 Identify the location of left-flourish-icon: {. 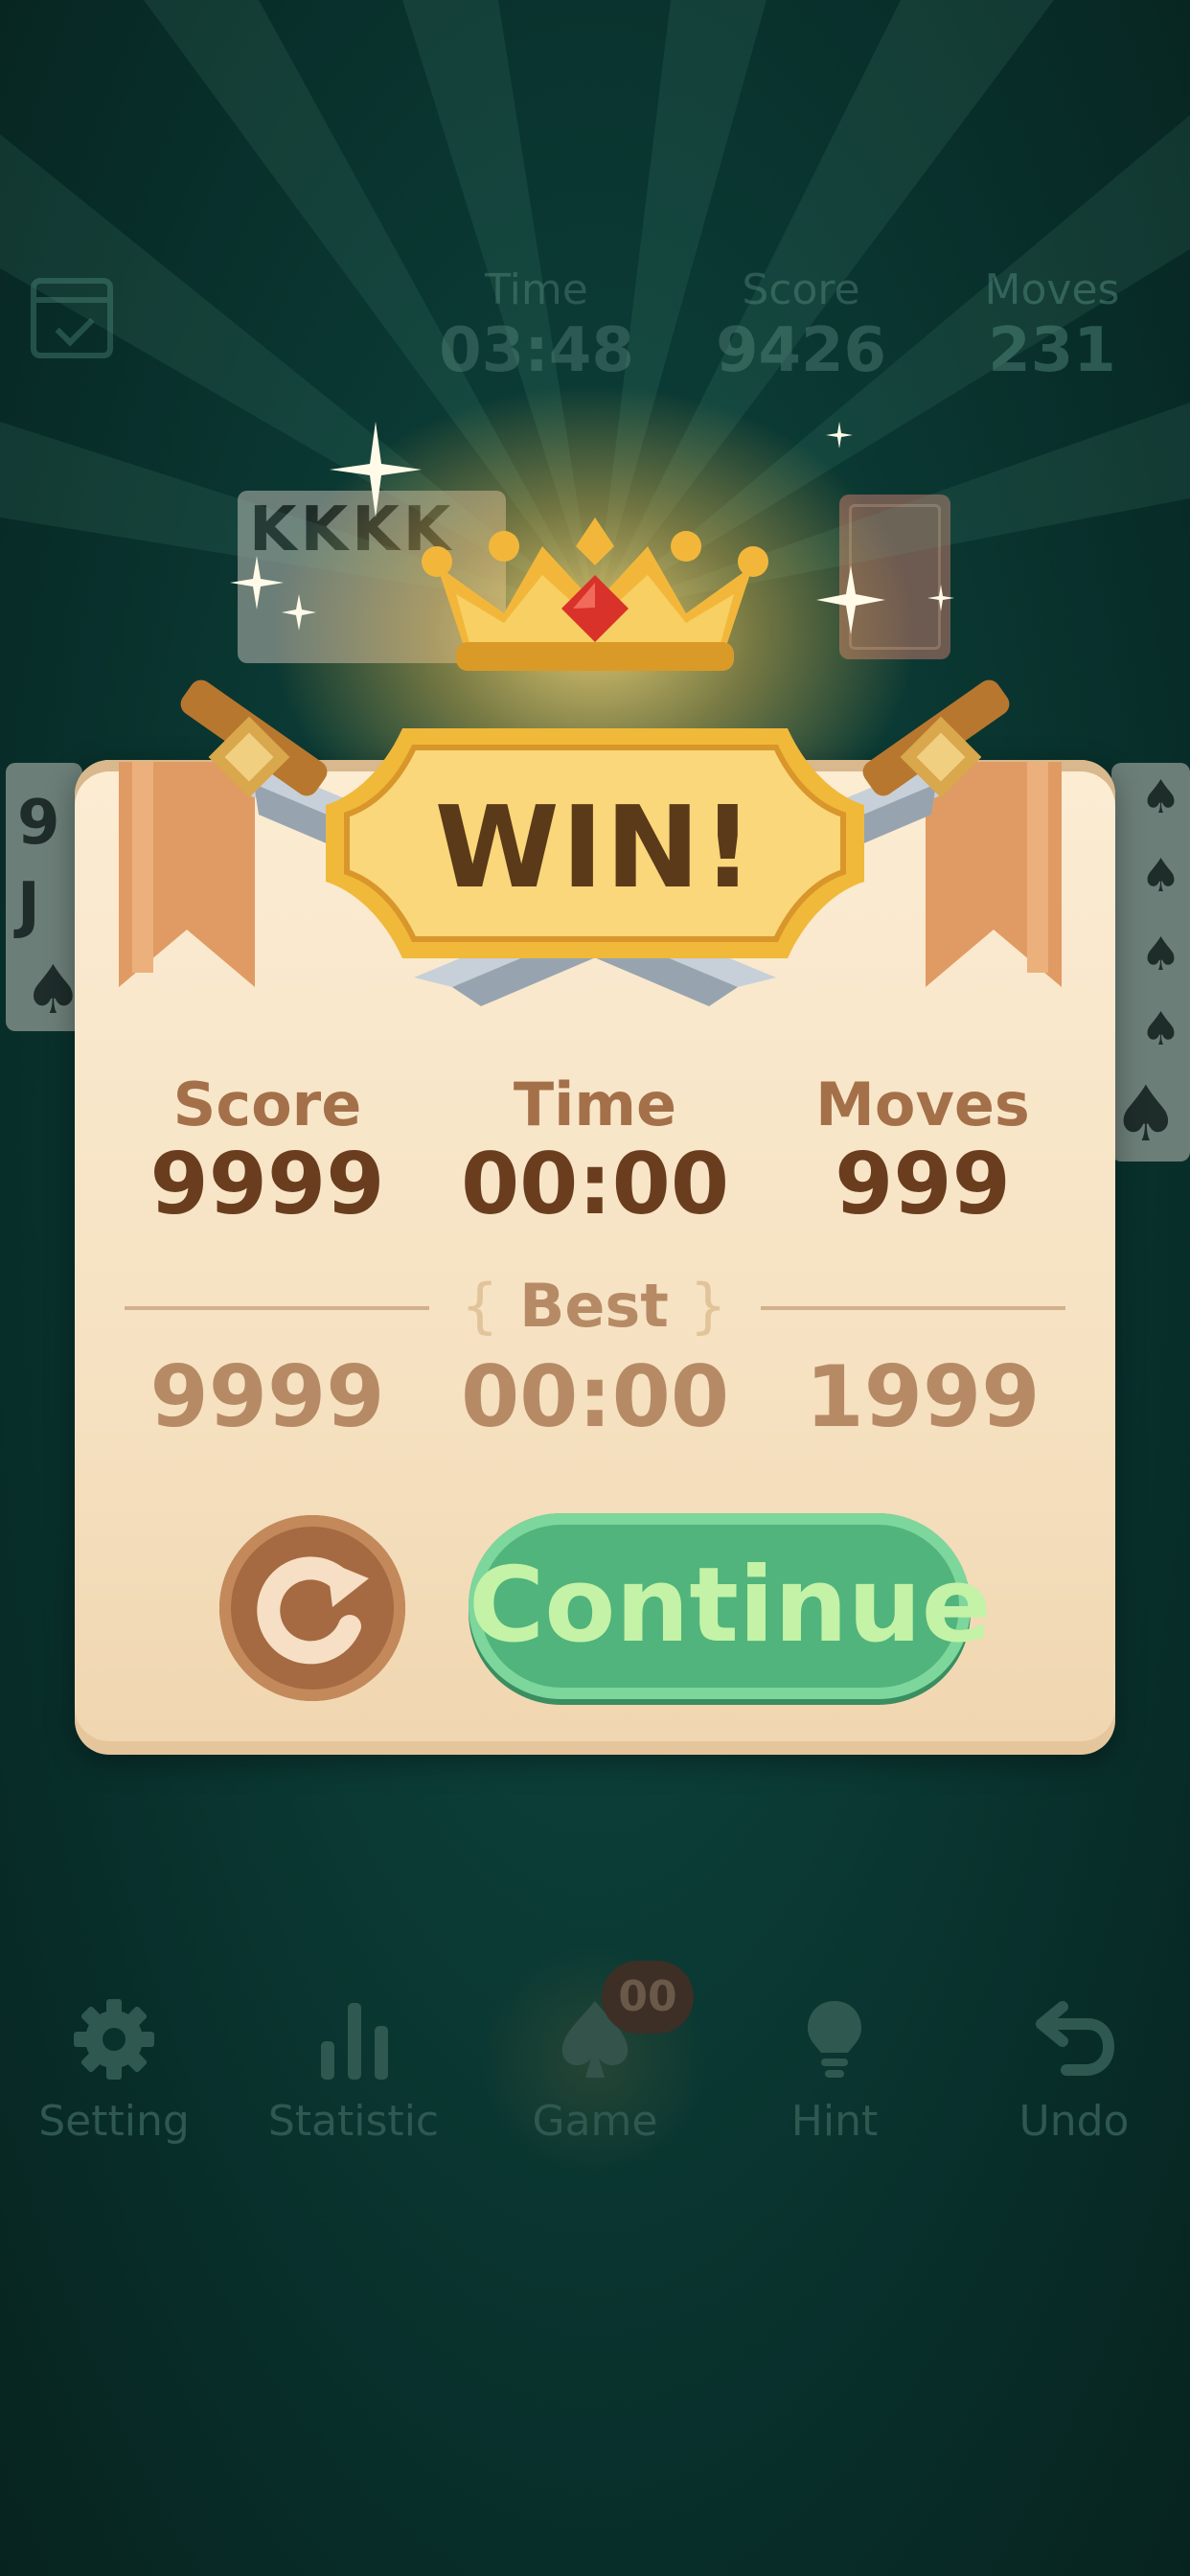
(480, 1306).